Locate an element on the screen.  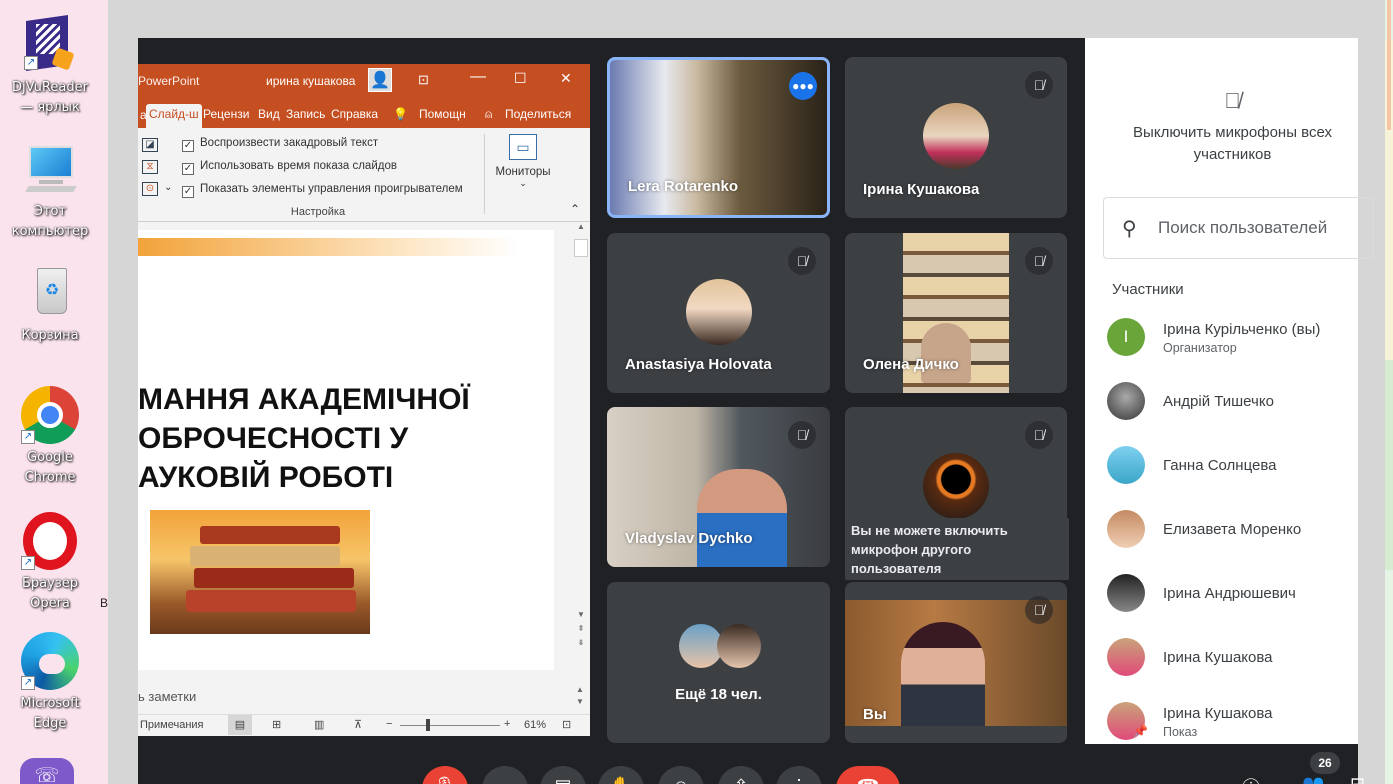
zoom-in-icon: + is located at coordinates (507, 724).